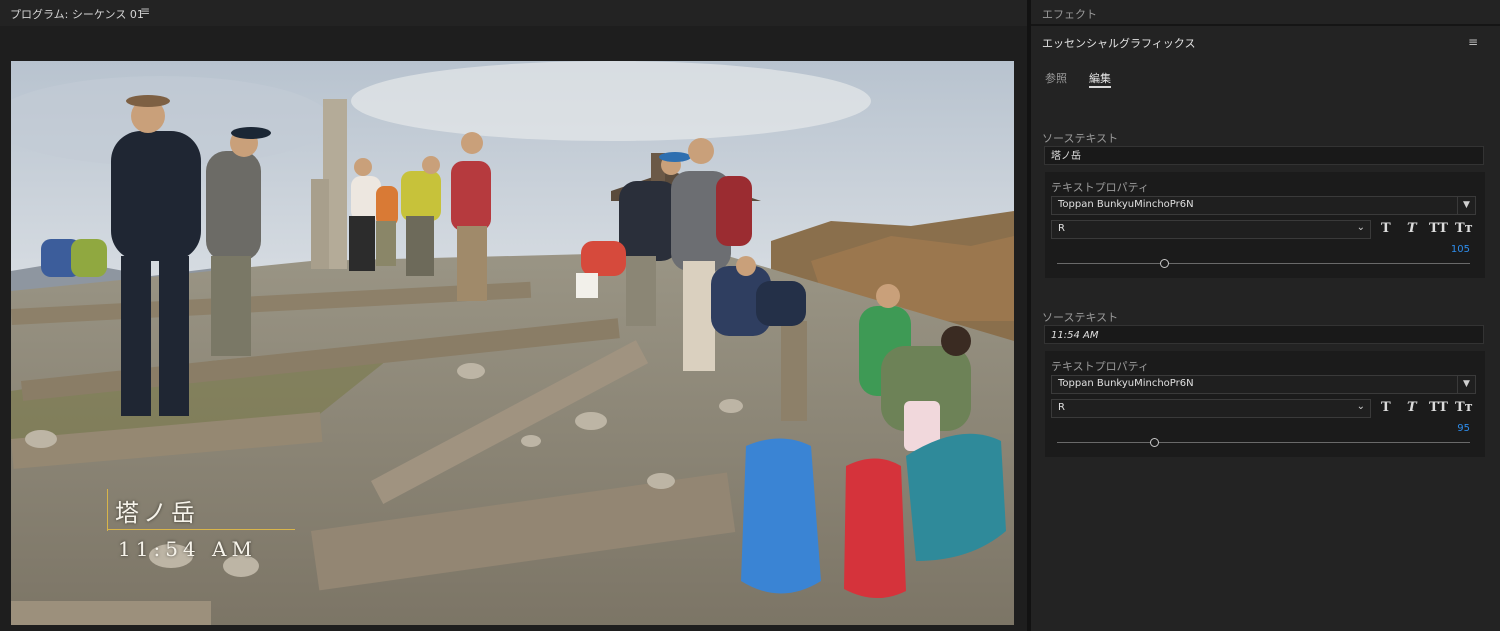 The height and width of the screenshot is (631, 1500). Describe the element at coordinates (1265, 41) in the screenshot. I see `essential-graphics-header: エッセンシャルグラフィックス ≡` at that location.